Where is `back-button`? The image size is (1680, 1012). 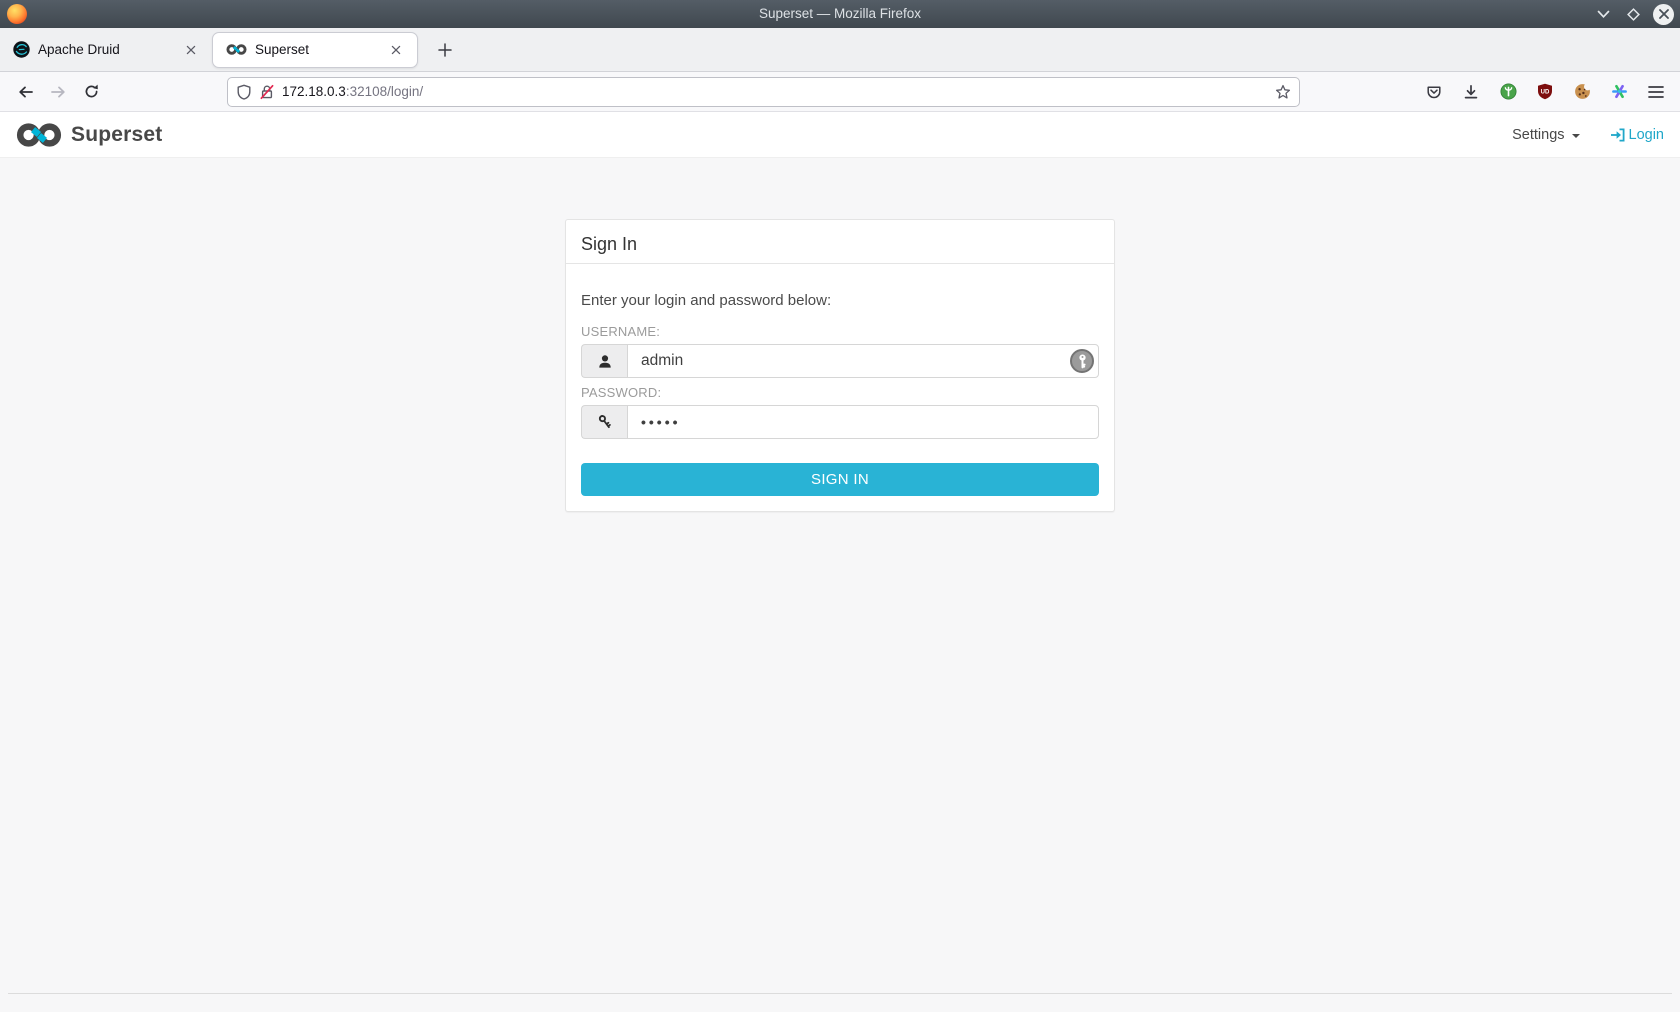
back-button is located at coordinates (25, 92).